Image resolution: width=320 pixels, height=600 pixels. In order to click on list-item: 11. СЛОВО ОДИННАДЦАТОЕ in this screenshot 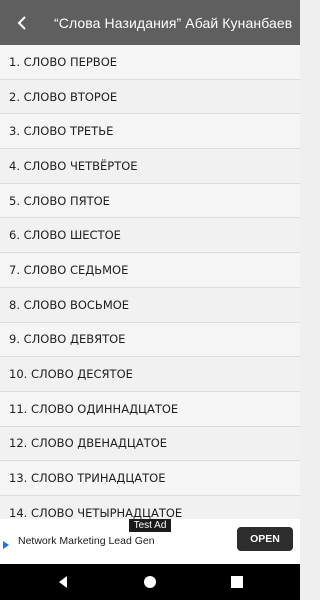, I will do `click(150, 409)`.